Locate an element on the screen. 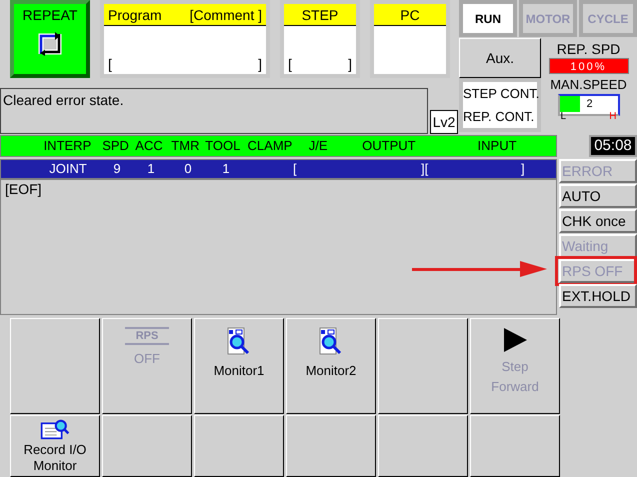 Image resolution: width=637 pixels, height=477 pixels. column-header: J/E is located at coordinates (318, 146).